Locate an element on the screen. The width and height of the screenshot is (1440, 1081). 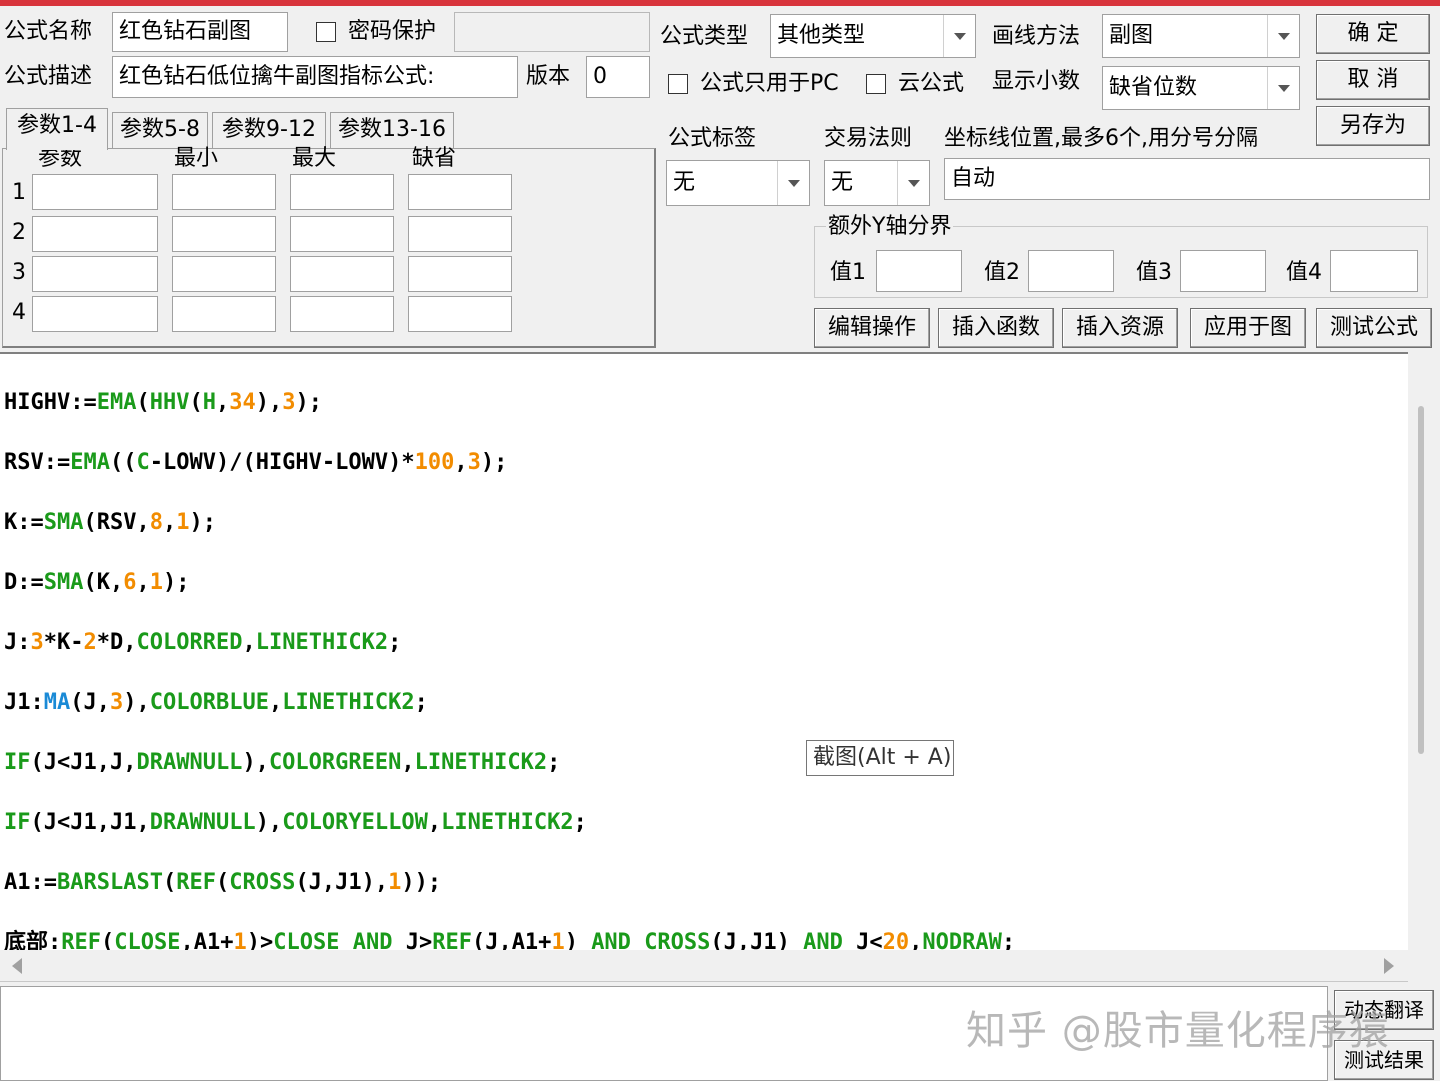
code-line: J1:MA(J,3),COLORBLUE,LINETHICK2; is located at coordinates (216, 702).